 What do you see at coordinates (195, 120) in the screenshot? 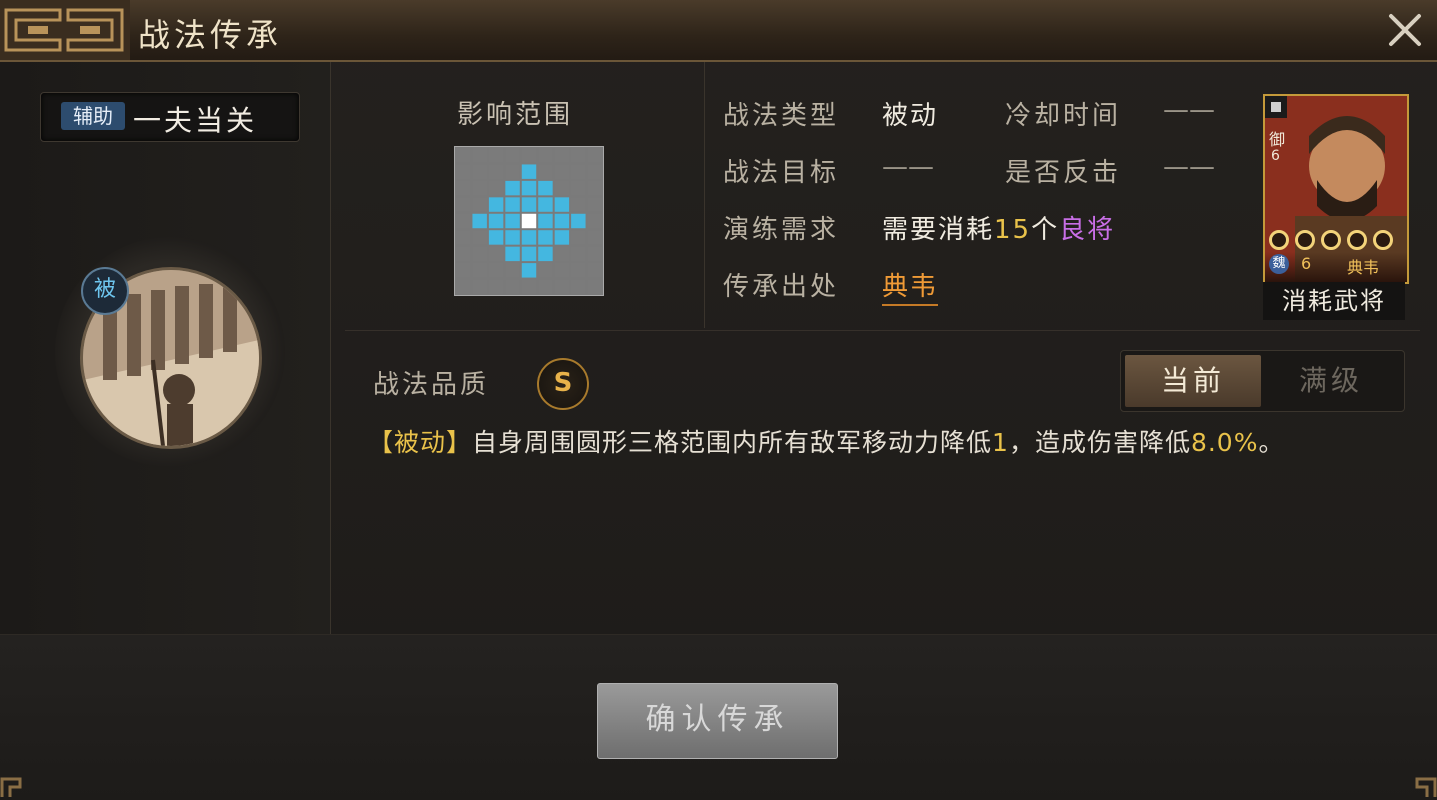
I see `skill-name: 一夫当关` at bounding box center [195, 120].